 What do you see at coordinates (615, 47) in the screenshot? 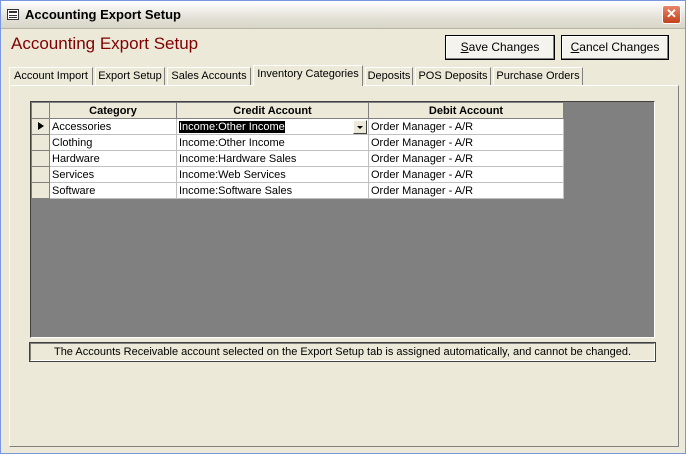
I see `cancel-changes-button: Cancel Changes` at bounding box center [615, 47].